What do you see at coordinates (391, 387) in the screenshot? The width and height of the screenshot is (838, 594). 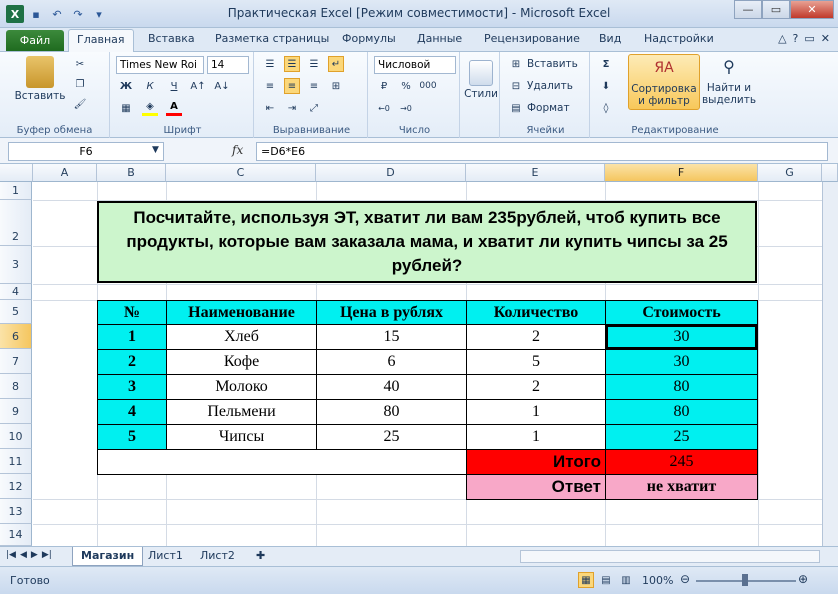 I see `table-cell: 40` at bounding box center [391, 387].